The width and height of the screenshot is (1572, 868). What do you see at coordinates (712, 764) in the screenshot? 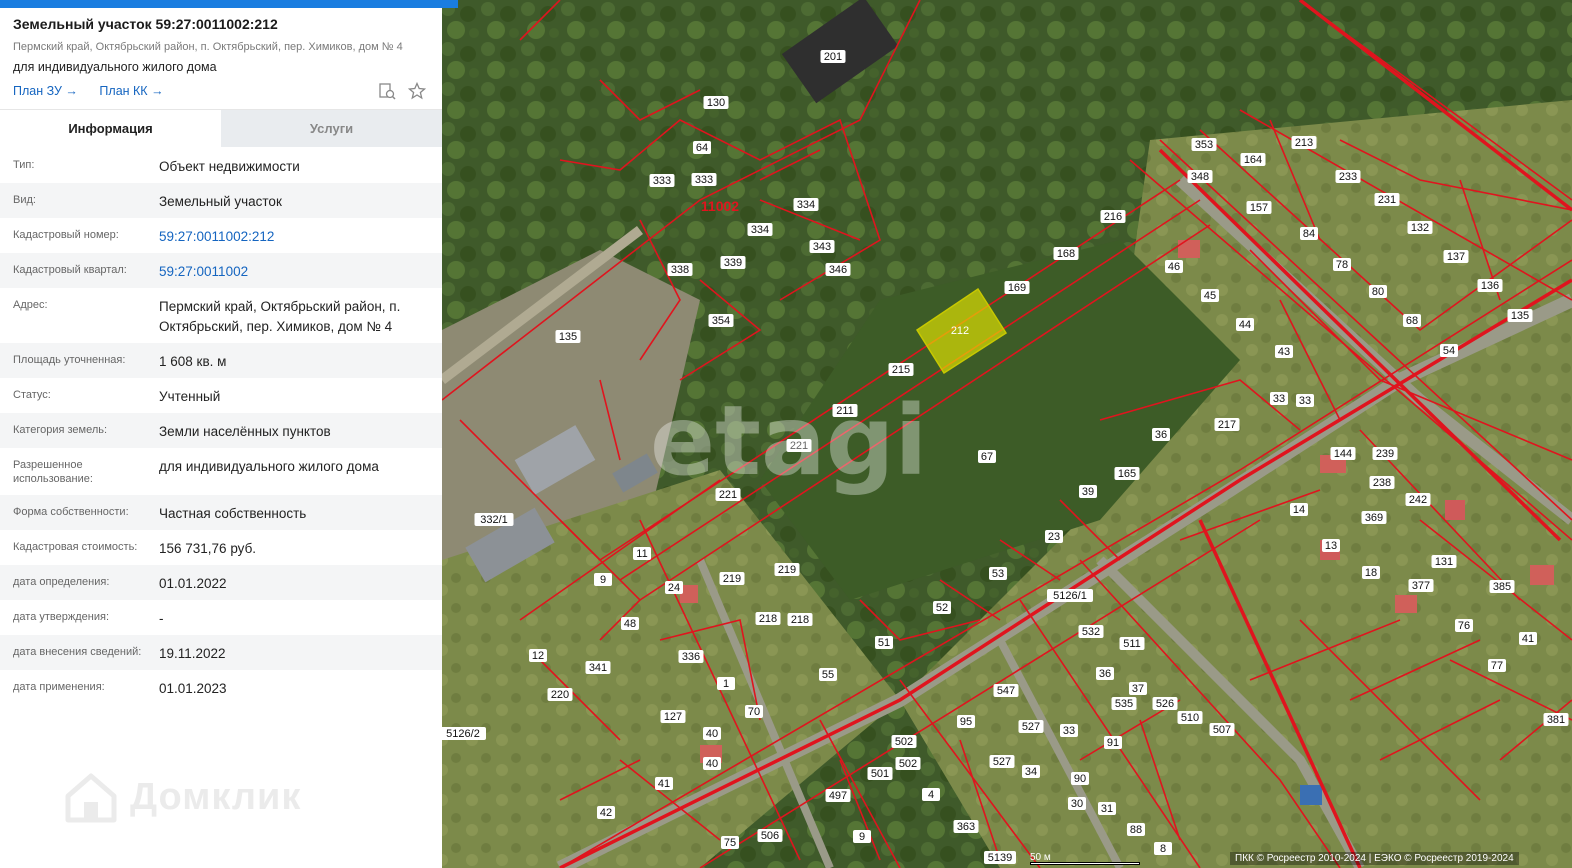
I see `parcel-label: 40` at bounding box center [712, 764].